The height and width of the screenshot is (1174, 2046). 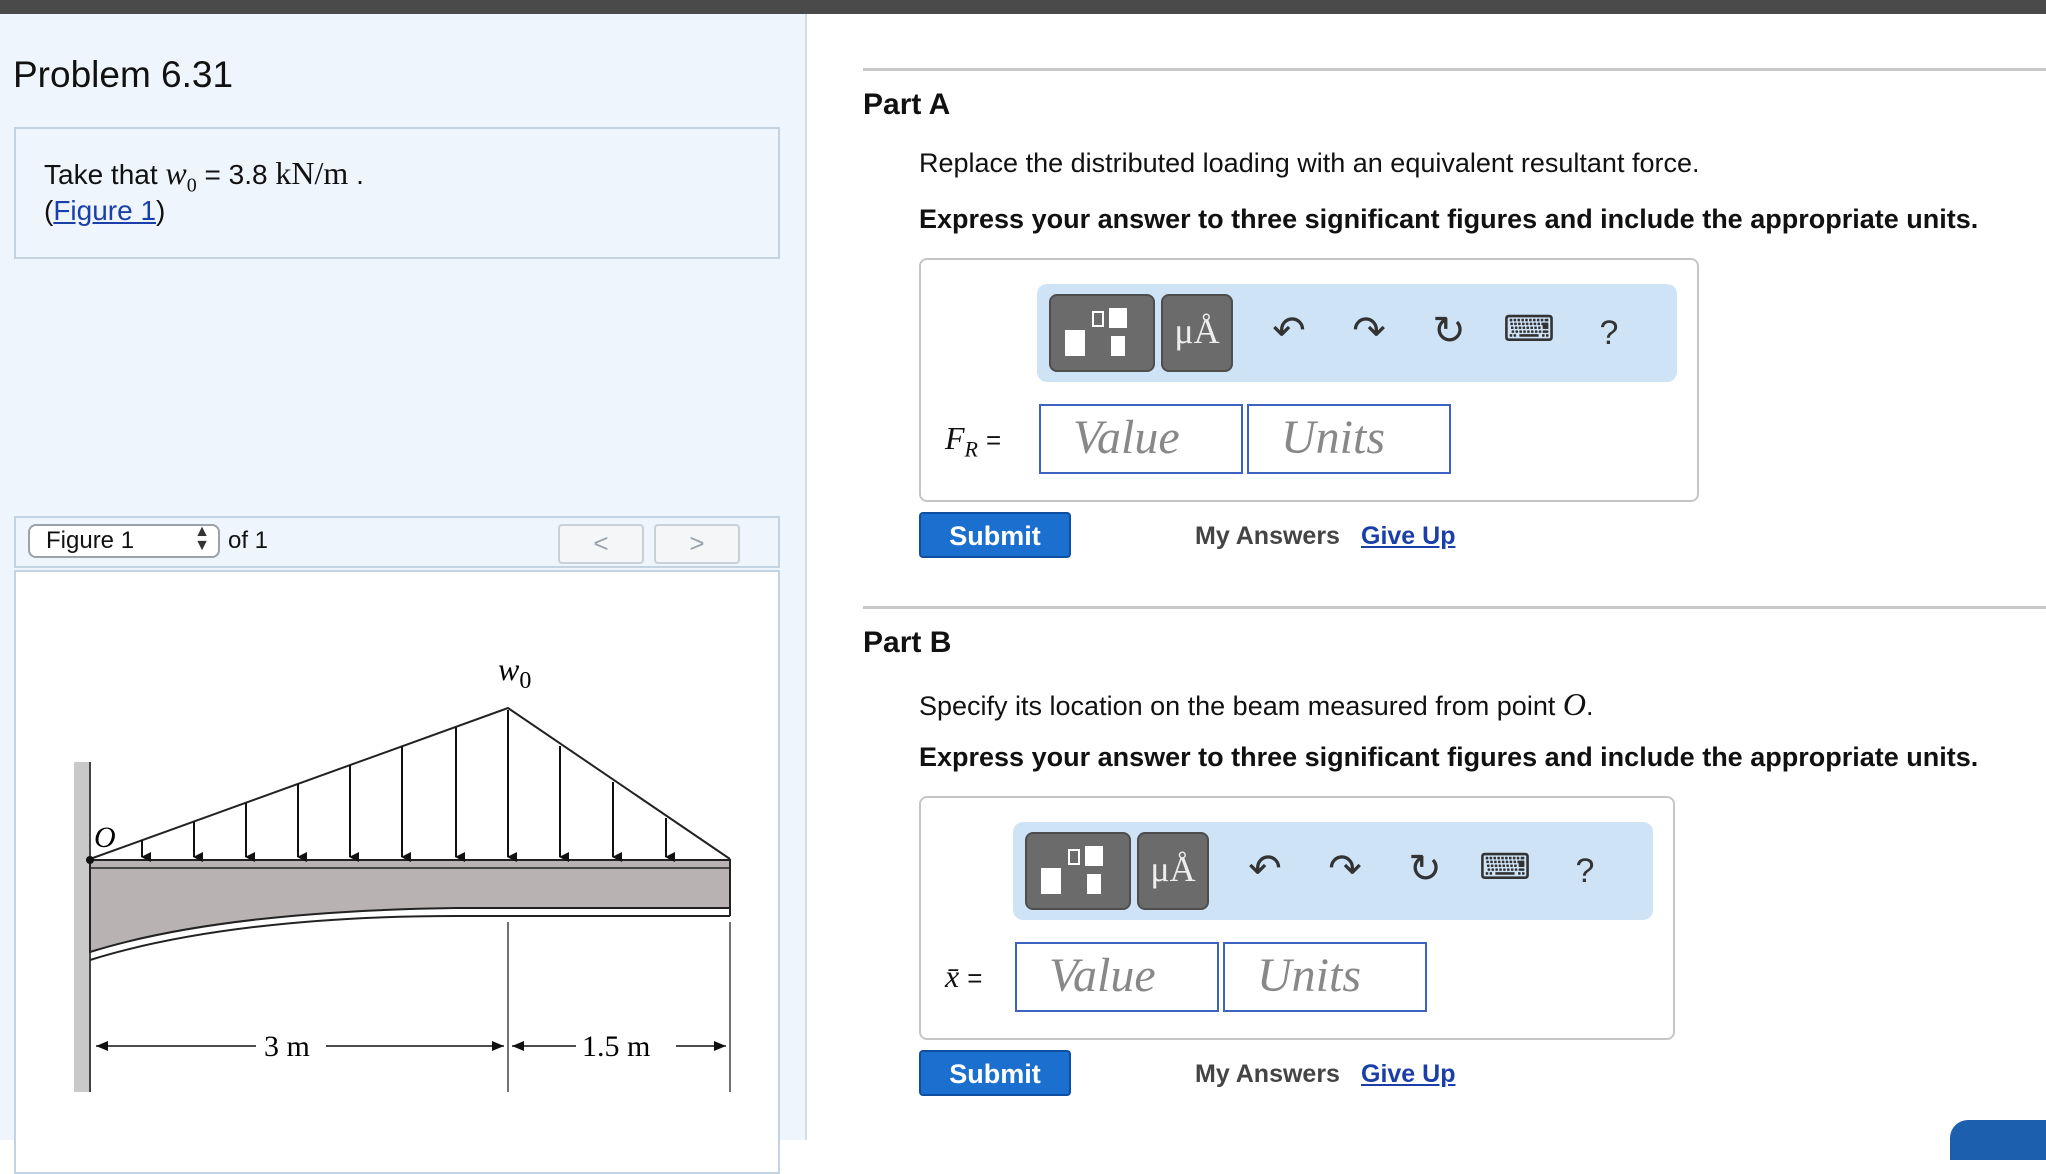 I want to click on part-a-give-up-link: Give Up, so click(x=1408, y=536).